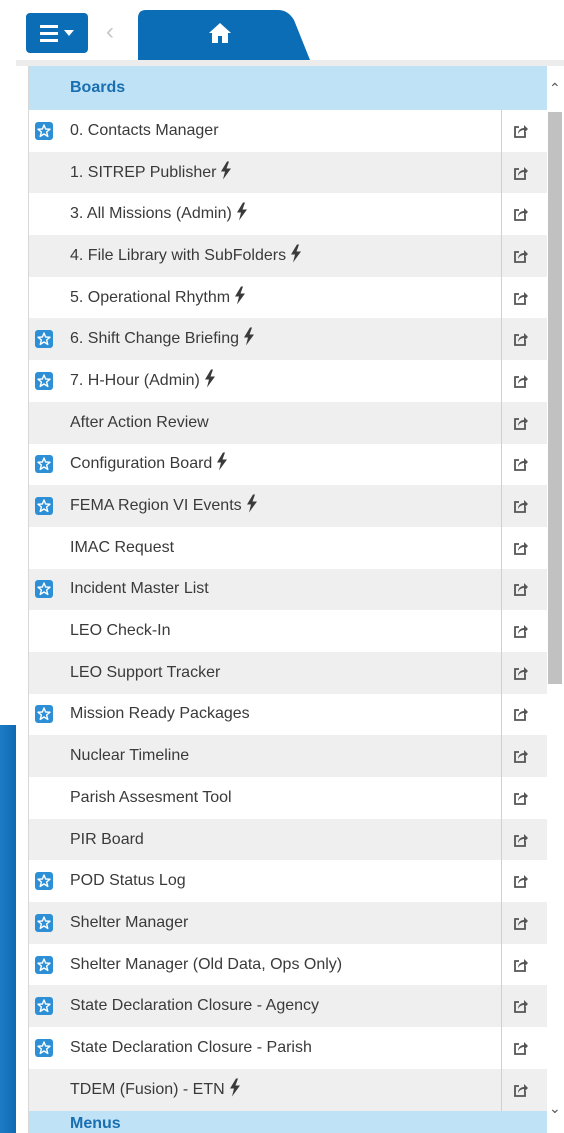 This screenshot has height=1133, width=564. Describe the element at coordinates (288, 1122) in the screenshot. I see `section-header-menus: Menus` at that location.